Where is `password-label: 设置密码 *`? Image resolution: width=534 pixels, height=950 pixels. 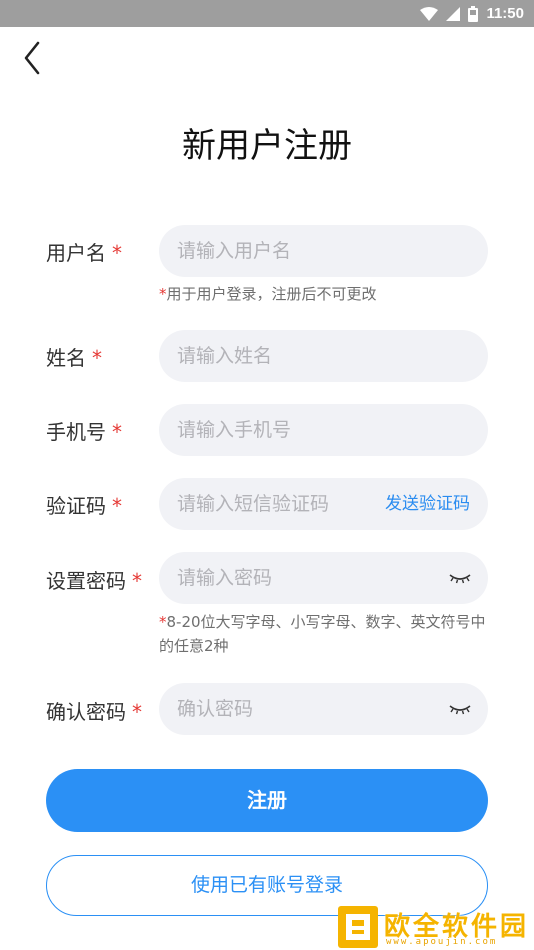
password-label: 设置密码 * is located at coordinates (94, 581).